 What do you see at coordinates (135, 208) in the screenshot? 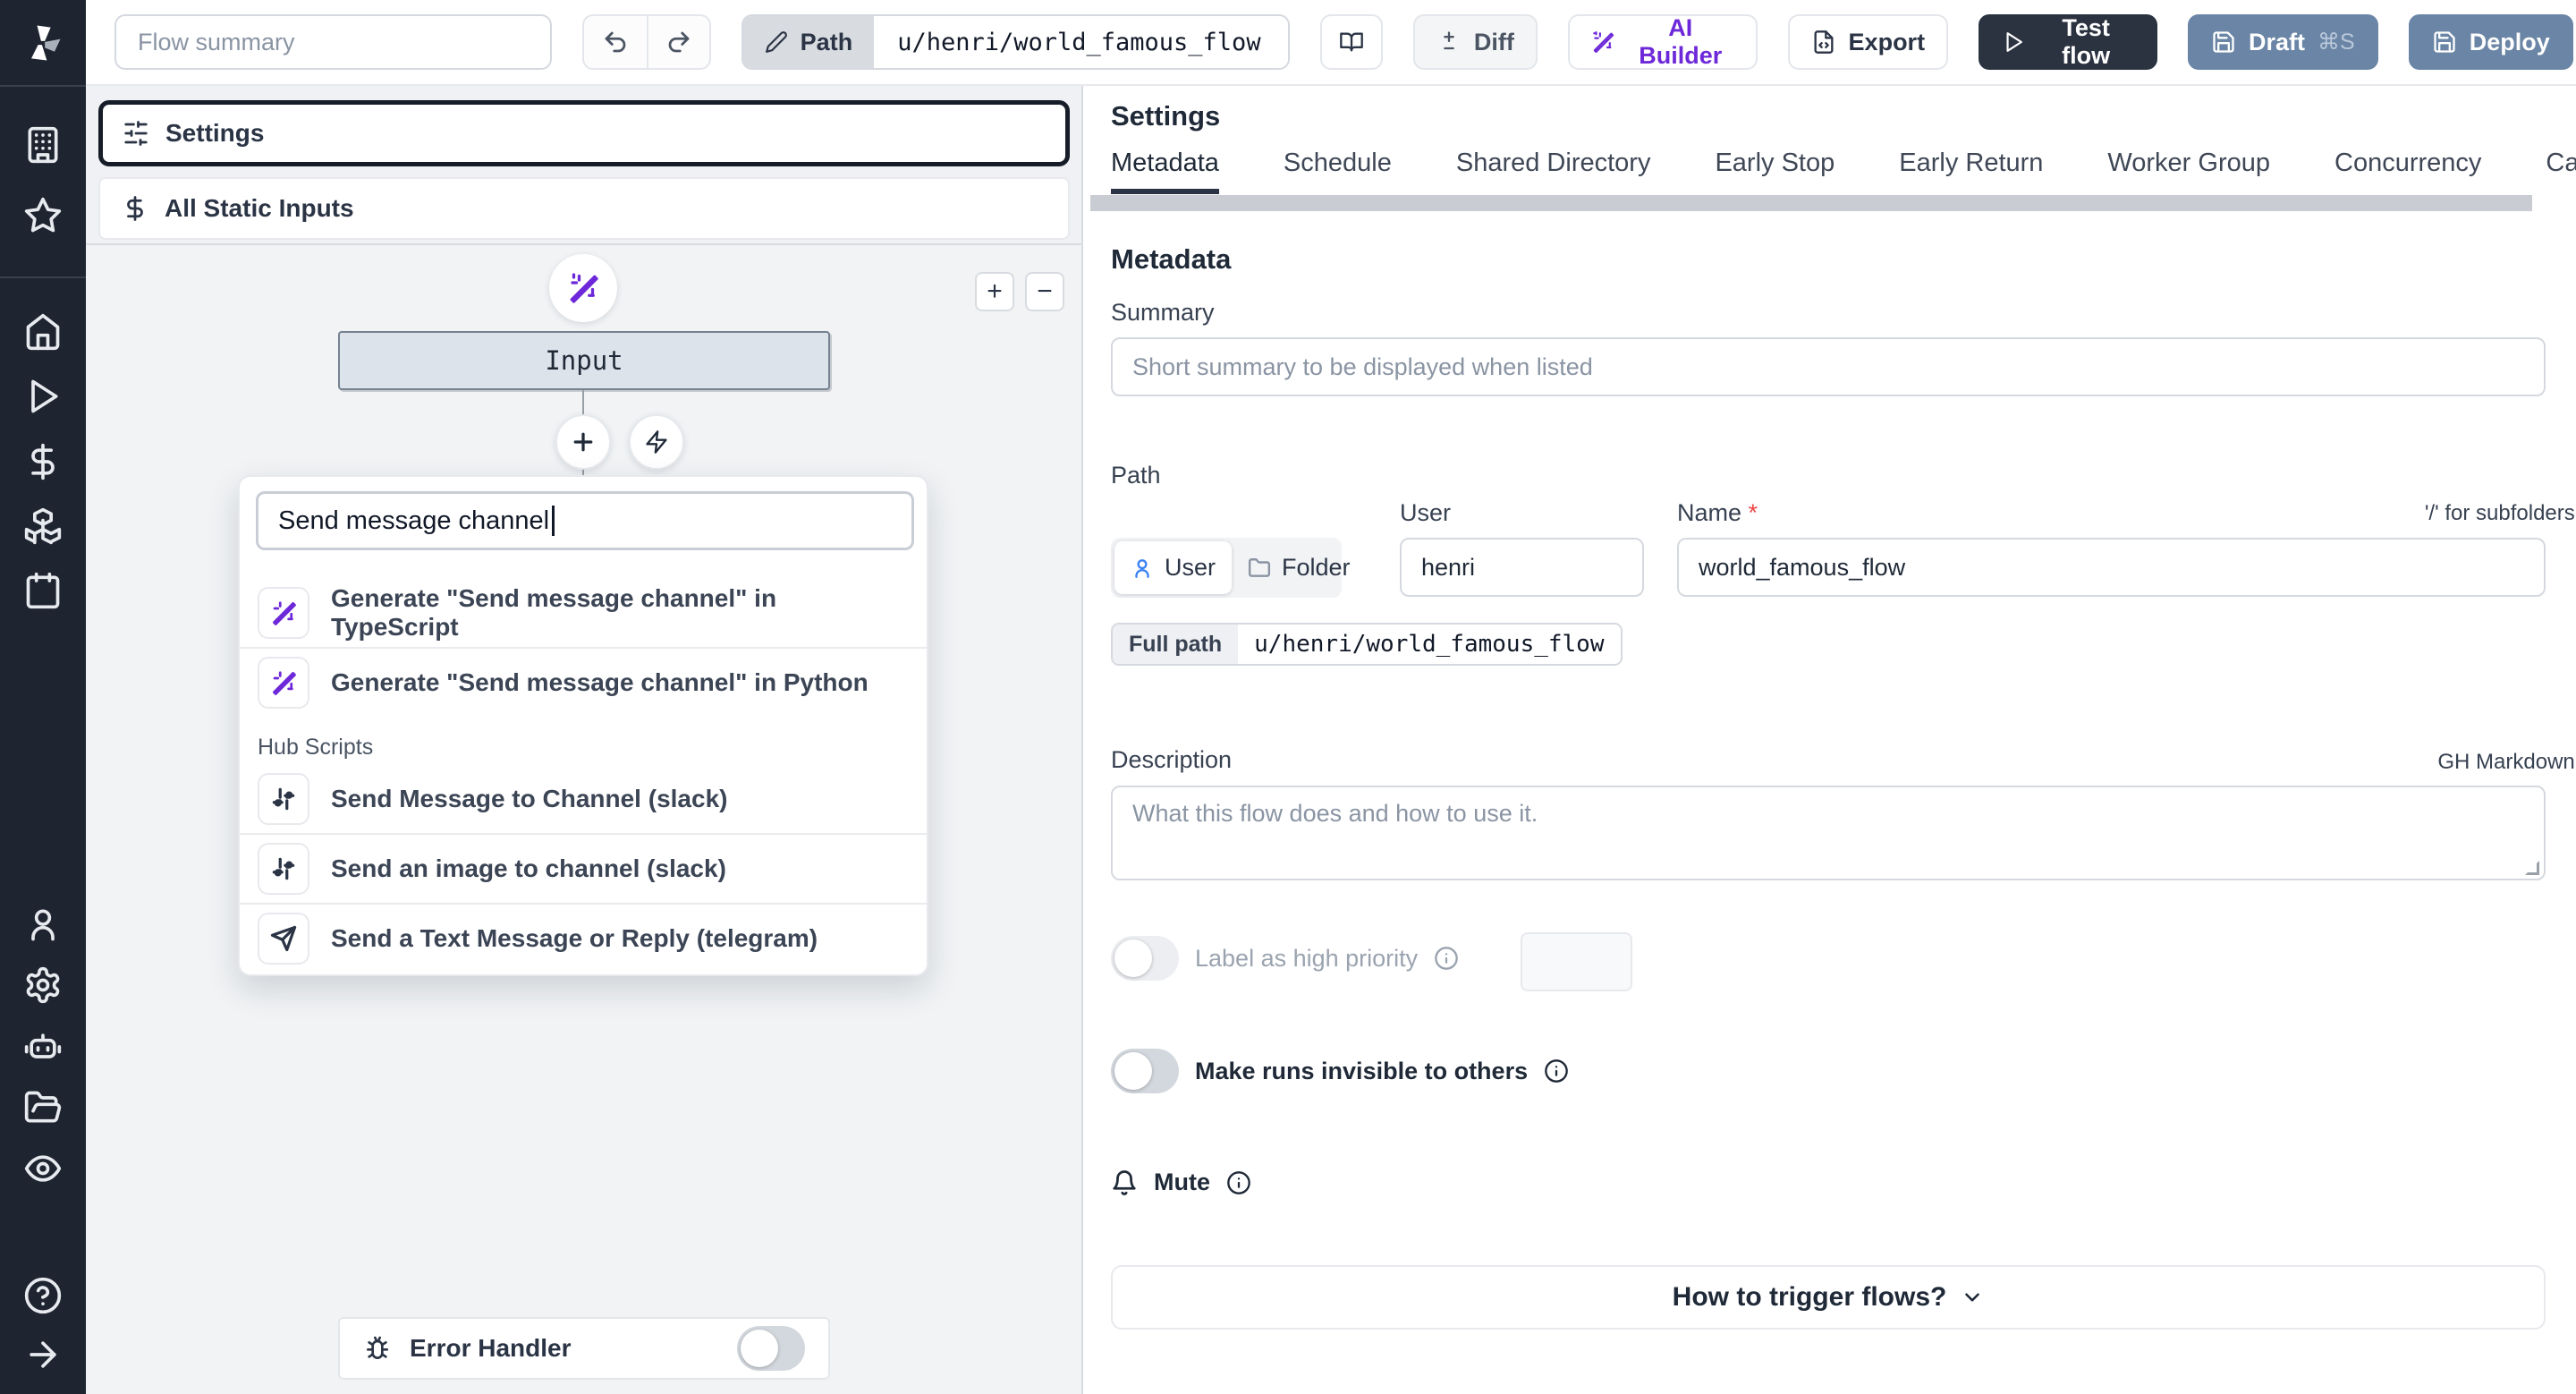
I see `dollar-icon` at bounding box center [135, 208].